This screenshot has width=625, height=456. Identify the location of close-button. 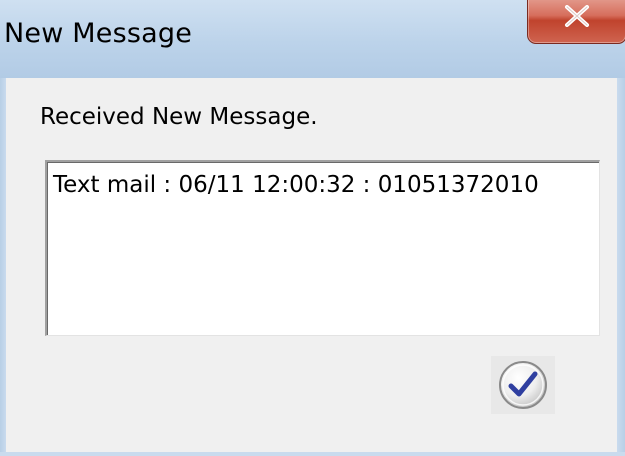
(576, 22).